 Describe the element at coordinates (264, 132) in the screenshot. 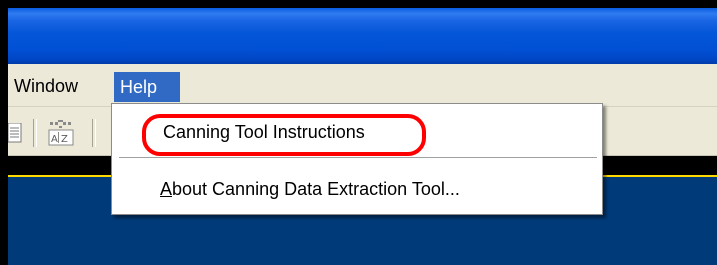

I see `menu-item-label: Canning Tool Instructions` at that location.